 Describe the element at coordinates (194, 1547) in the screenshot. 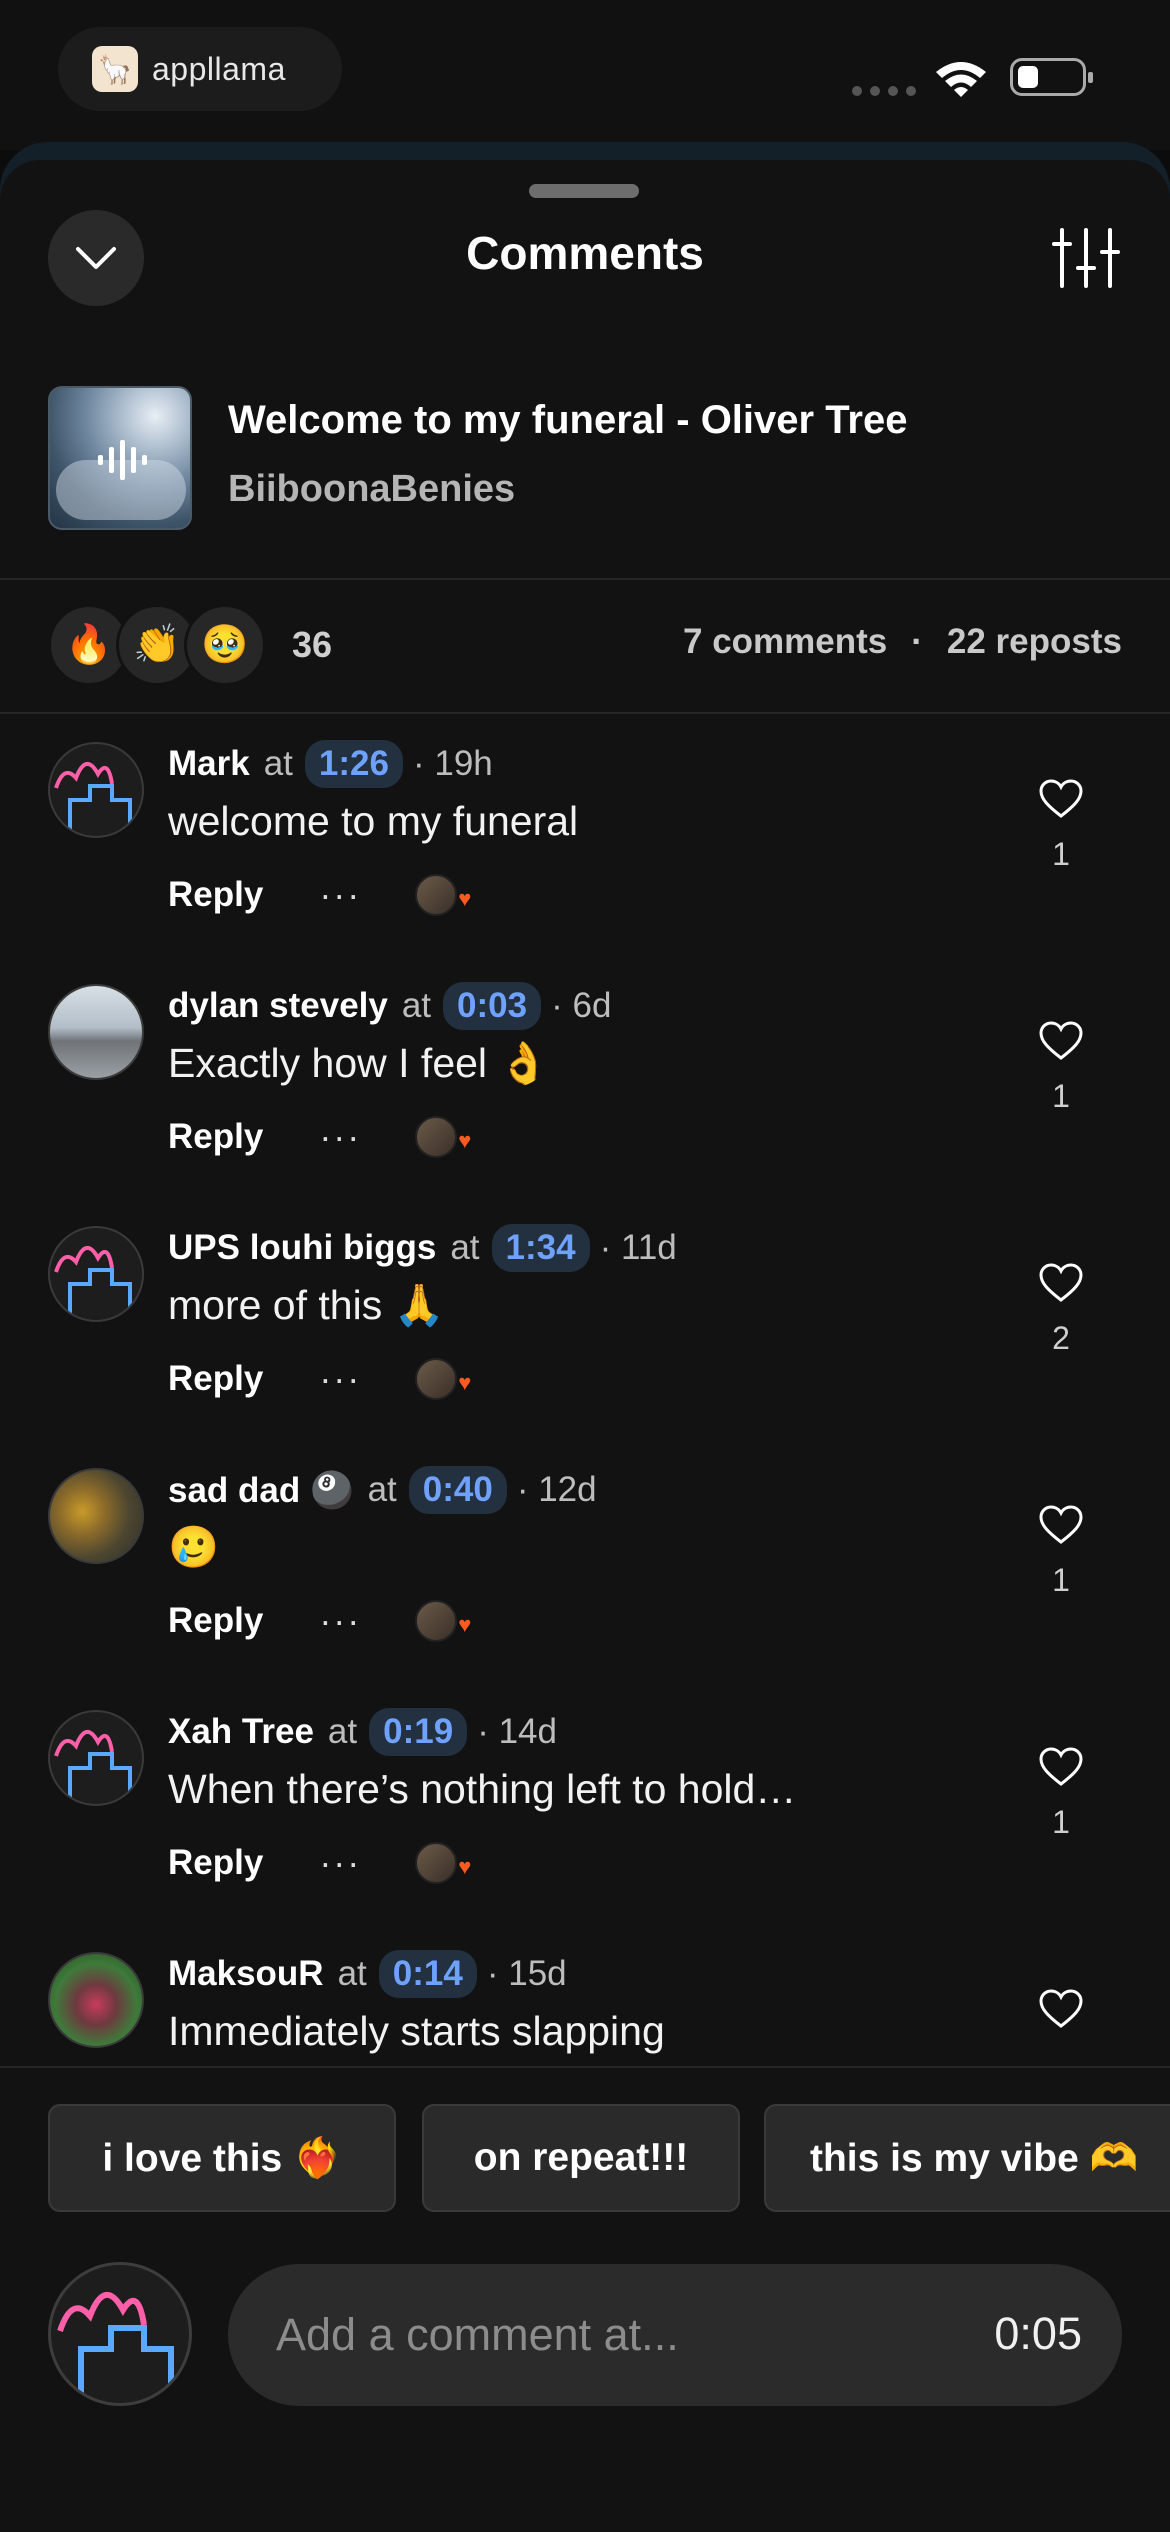

I see `comment-text: 🥲` at that location.